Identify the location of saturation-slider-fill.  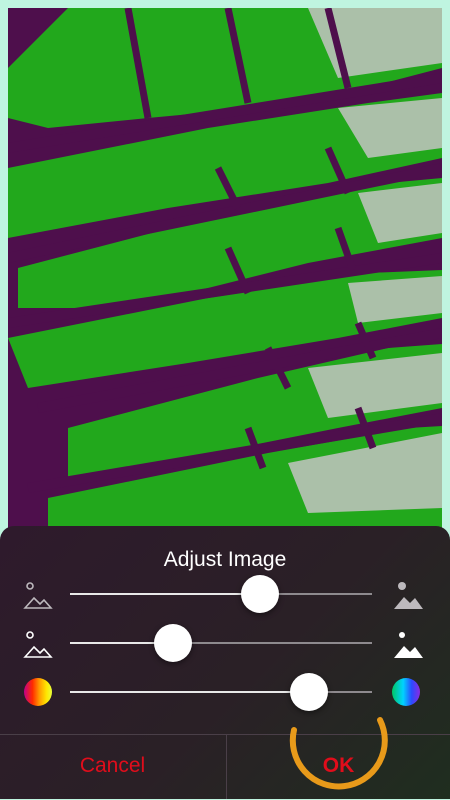
(189, 692).